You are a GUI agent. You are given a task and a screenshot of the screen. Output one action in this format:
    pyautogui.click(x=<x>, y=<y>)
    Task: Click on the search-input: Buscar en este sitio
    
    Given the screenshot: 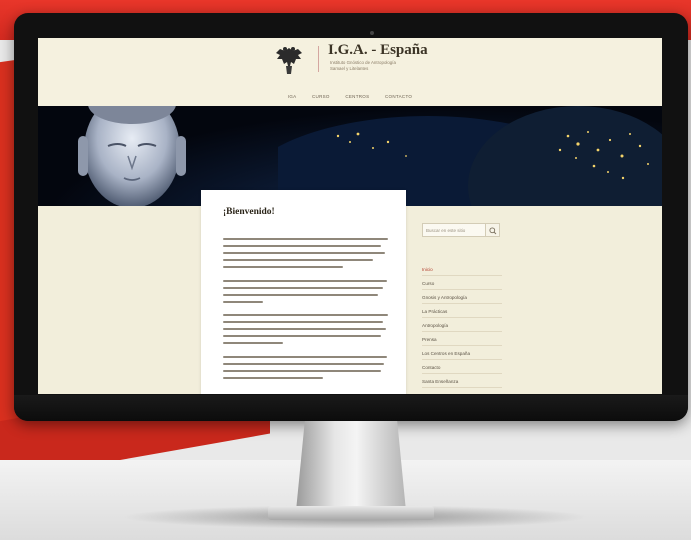 What is the action you would take?
    pyautogui.click(x=454, y=230)
    